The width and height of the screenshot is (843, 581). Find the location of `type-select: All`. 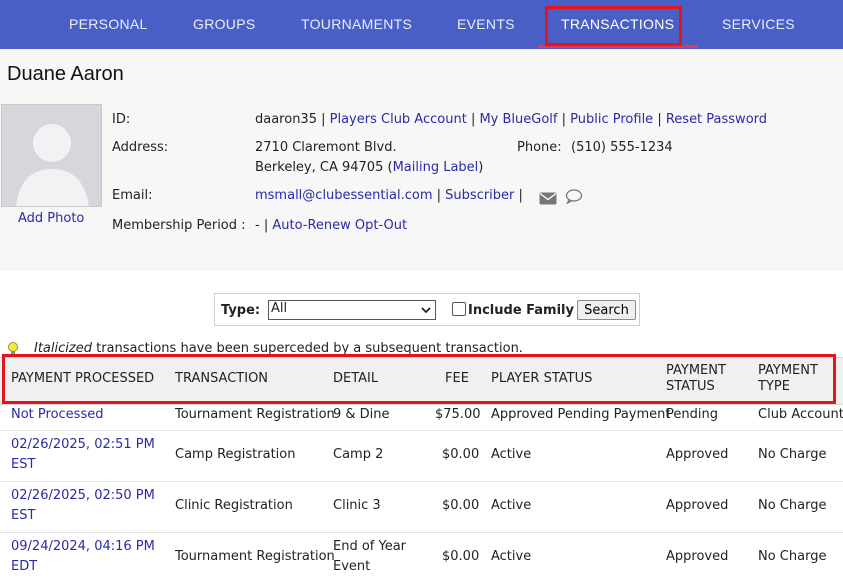

type-select: All is located at coordinates (352, 310).